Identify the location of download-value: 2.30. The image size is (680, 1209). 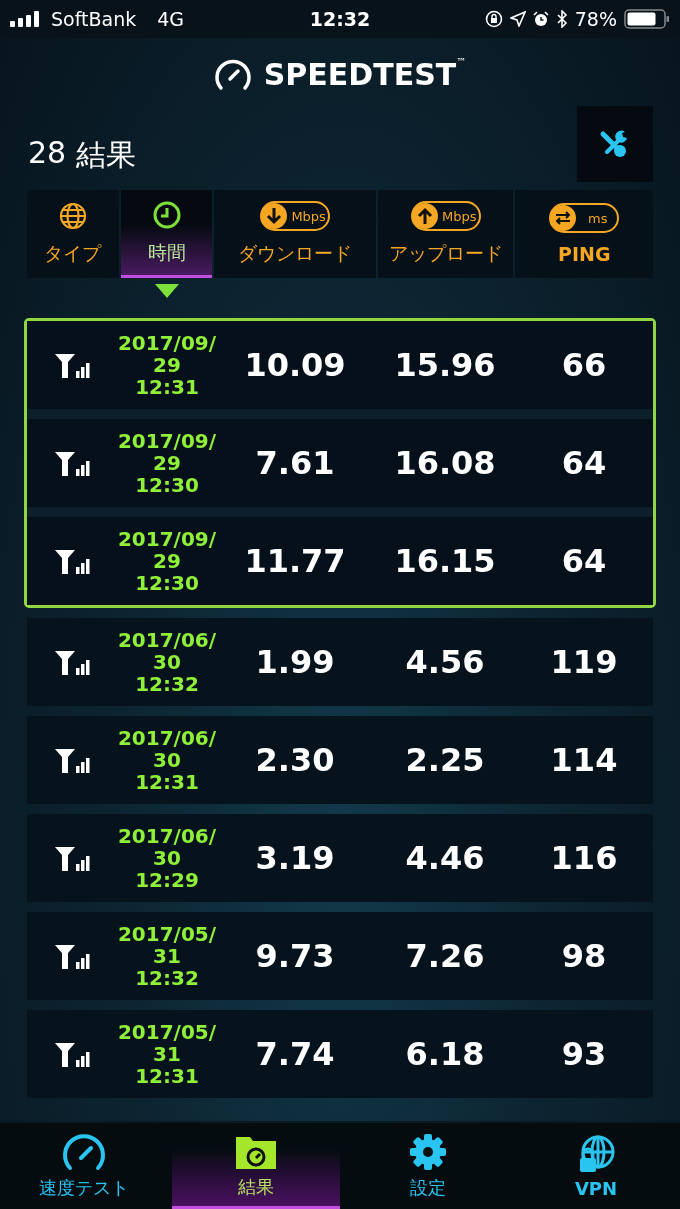
(295, 760).